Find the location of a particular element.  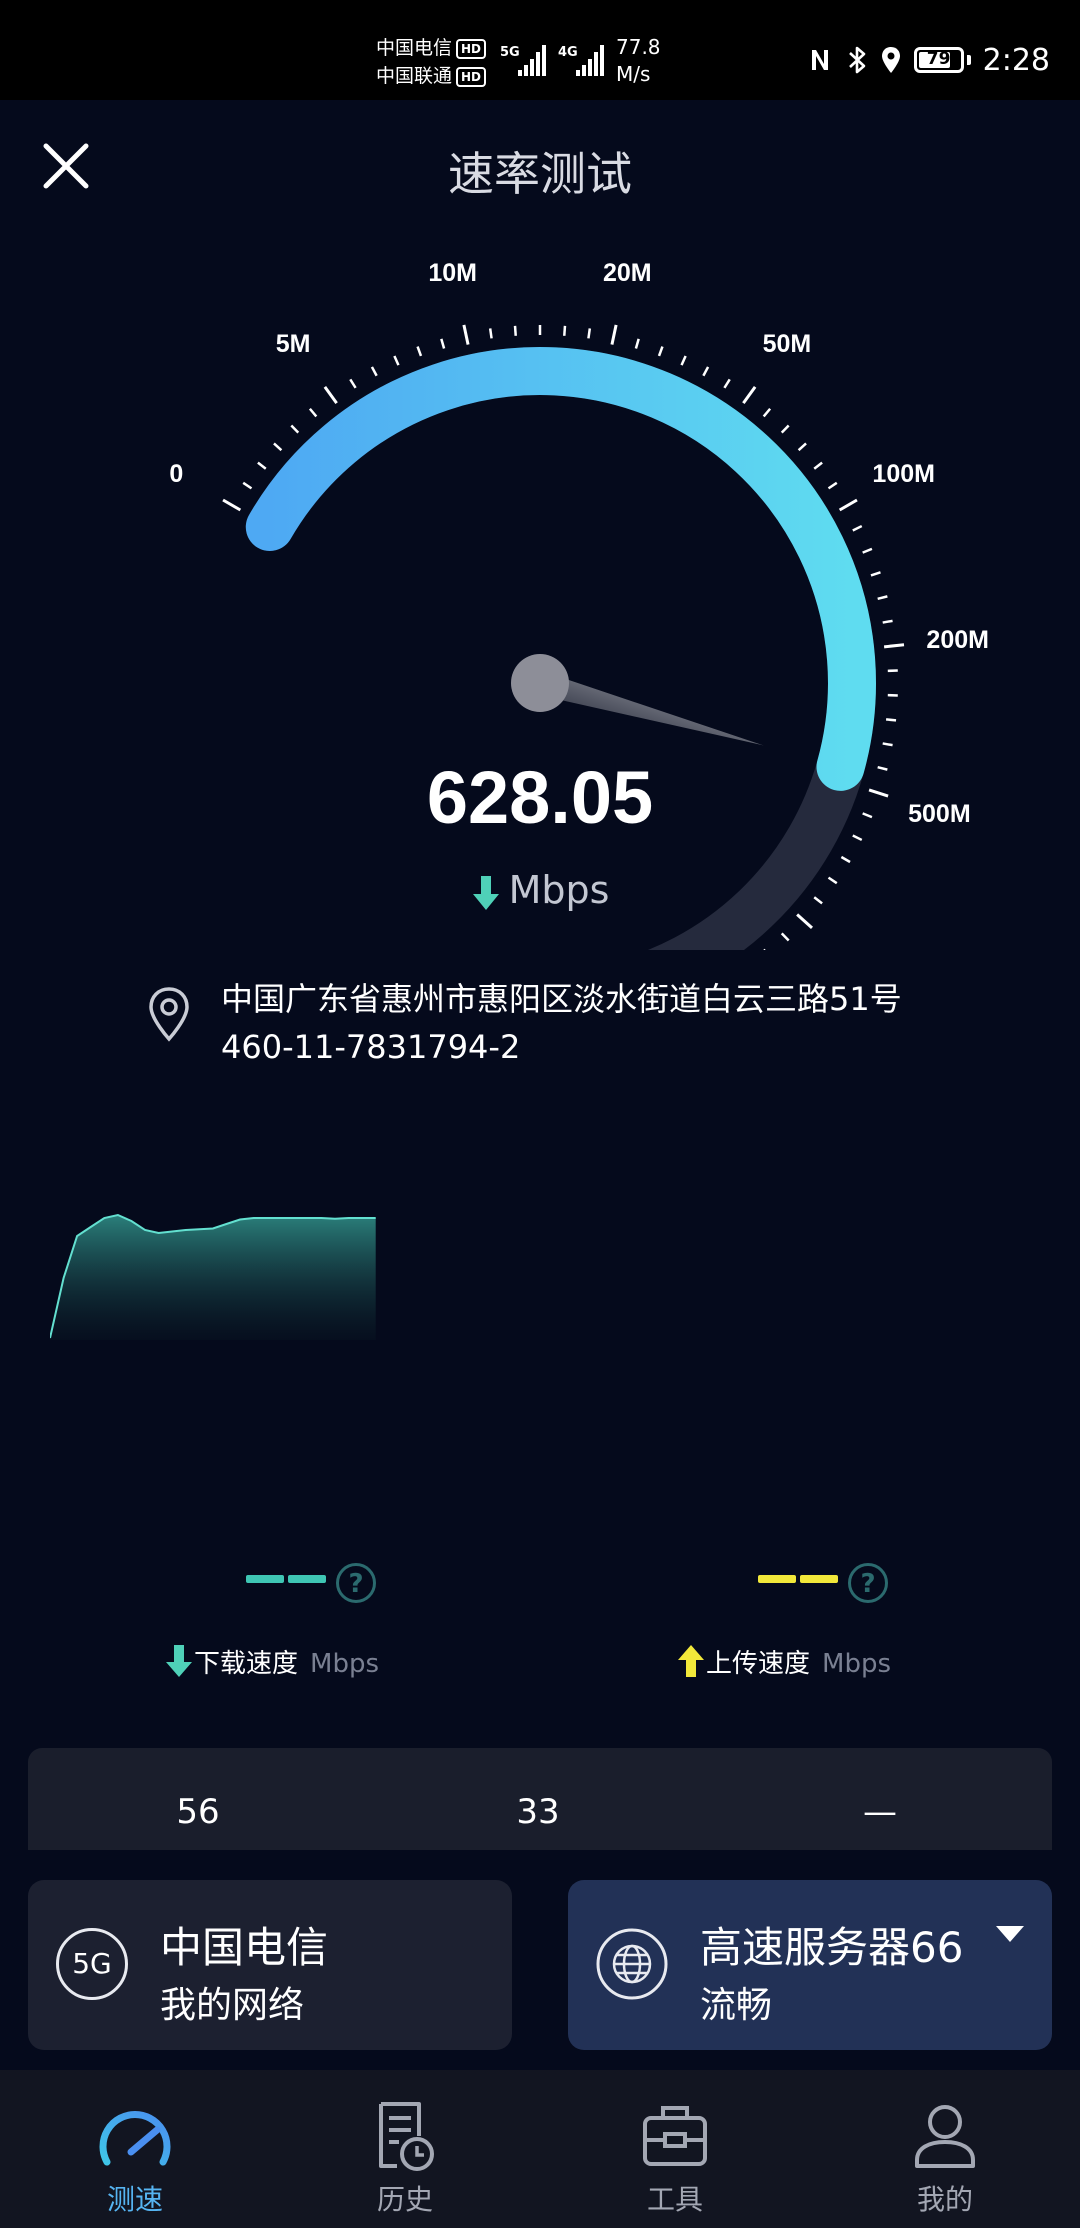

carrier-1: 中国电信 is located at coordinates (414, 48).